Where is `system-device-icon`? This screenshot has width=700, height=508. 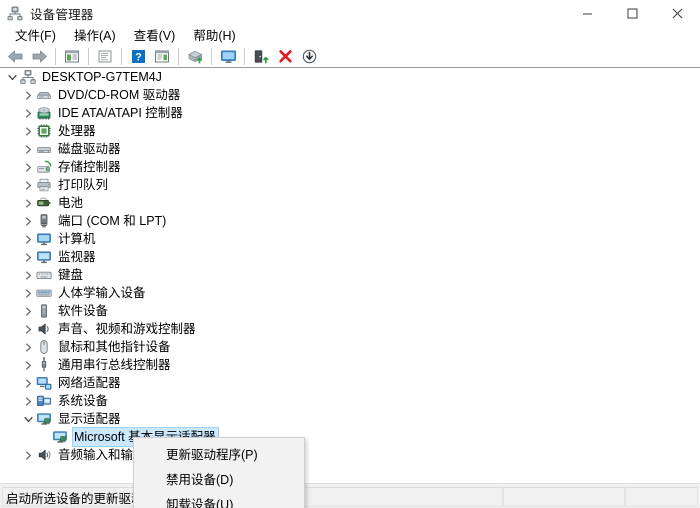 system-device-icon is located at coordinates (44, 401).